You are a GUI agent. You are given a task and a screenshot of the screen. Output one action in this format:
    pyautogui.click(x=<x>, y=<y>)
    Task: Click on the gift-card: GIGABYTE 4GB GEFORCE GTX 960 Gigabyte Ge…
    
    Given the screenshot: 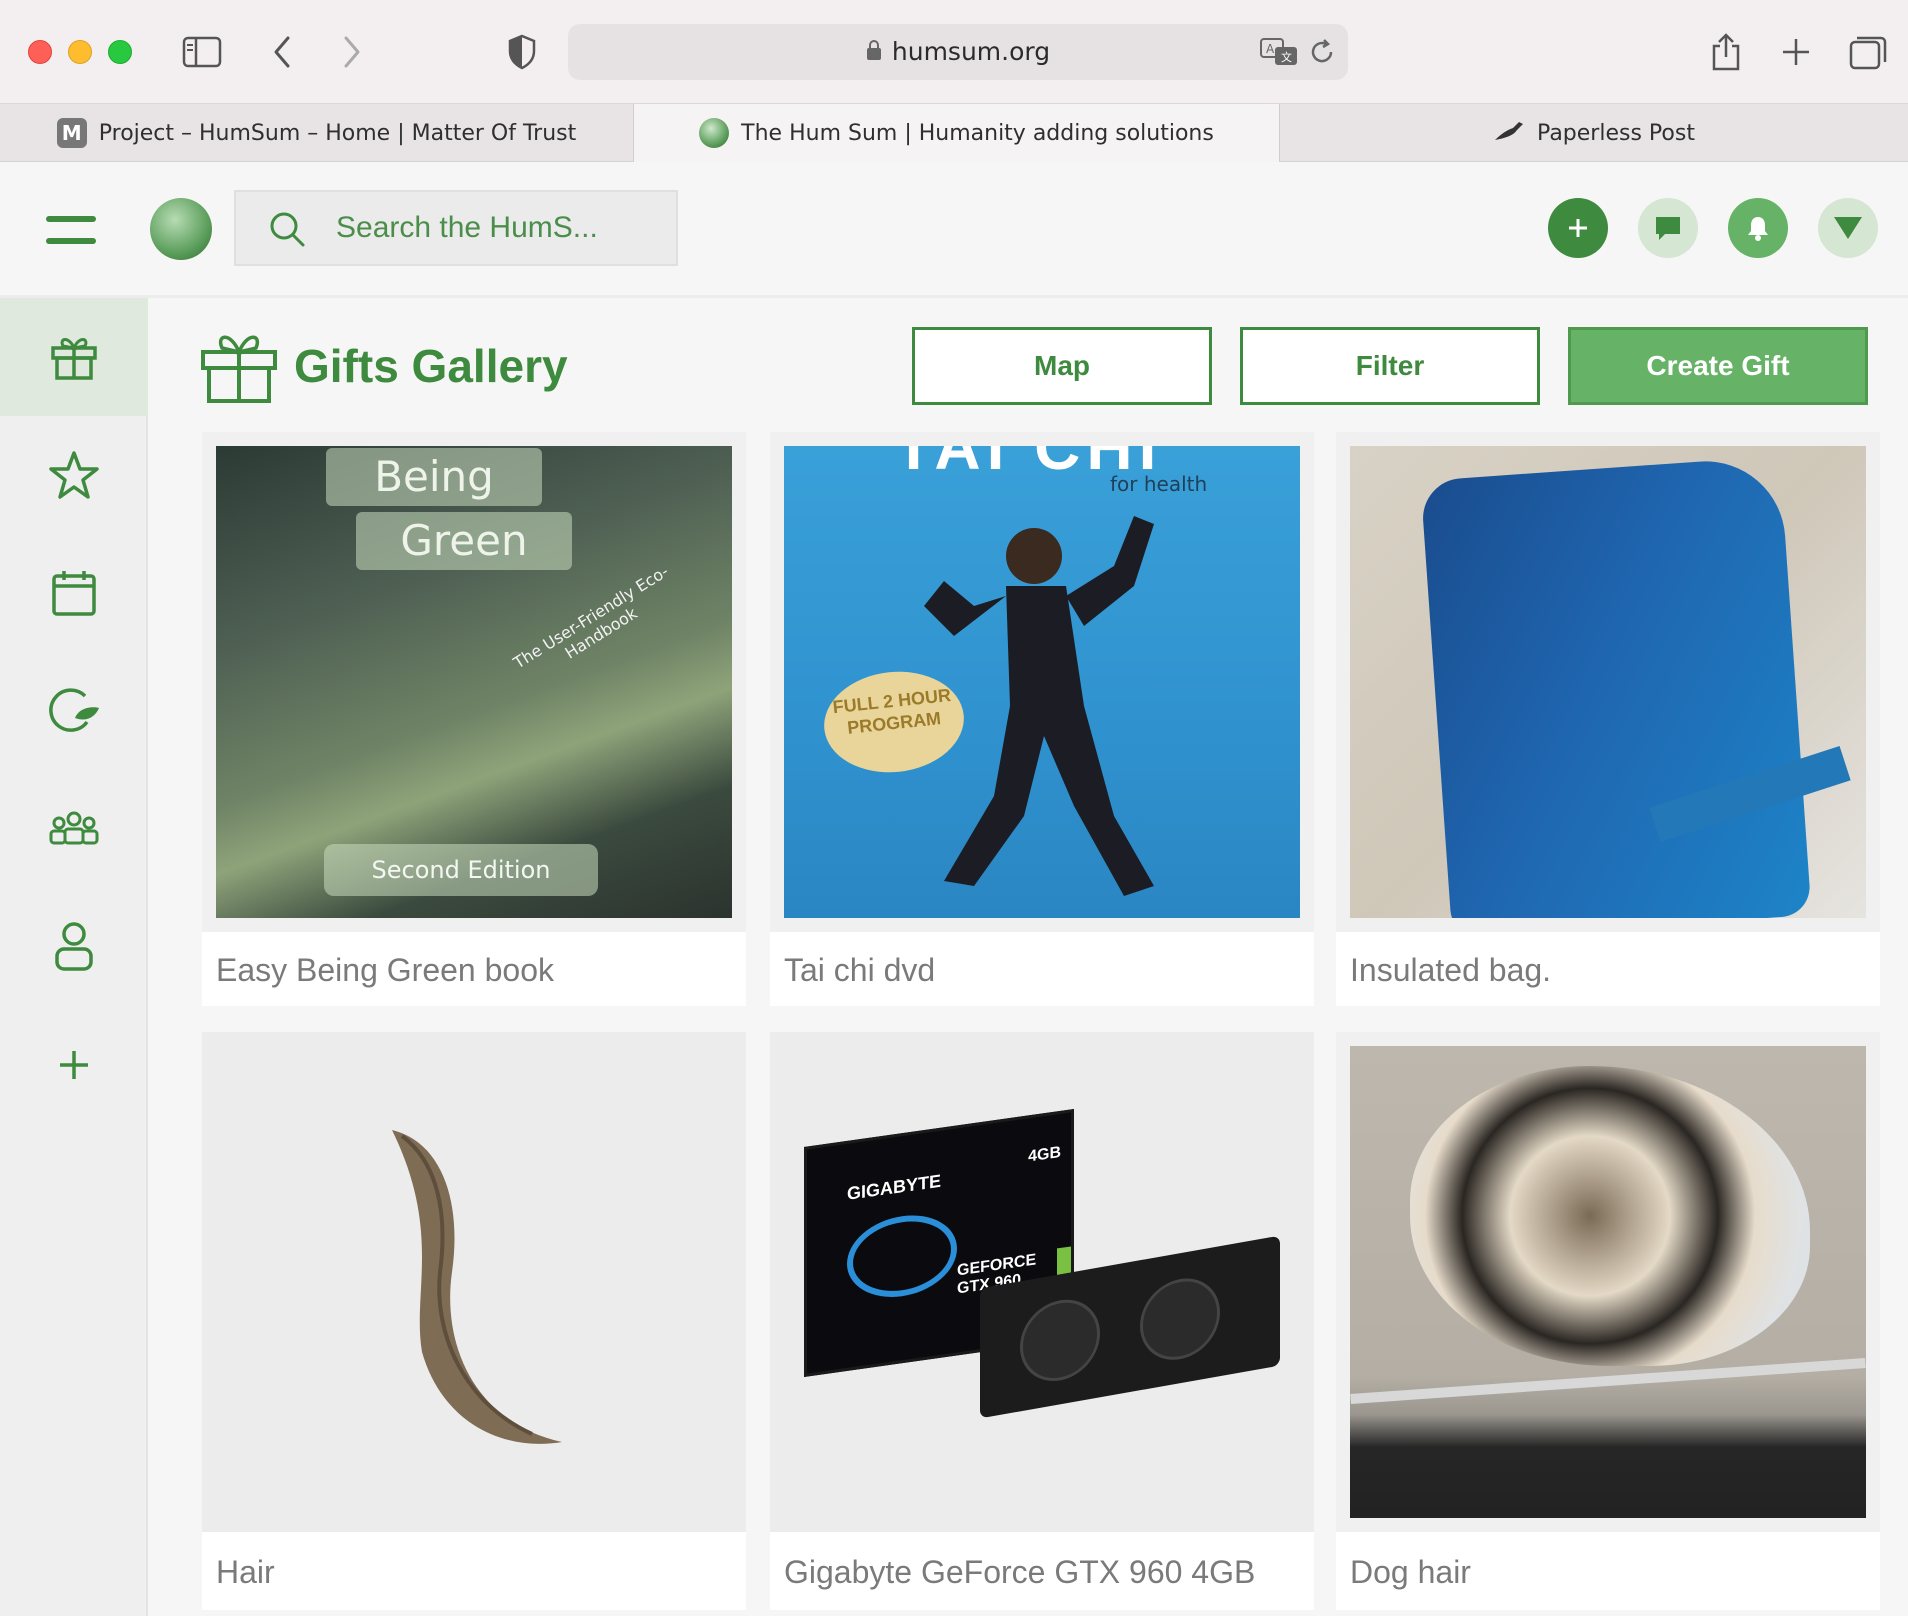 What is the action you would take?
    pyautogui.click(x=1042, y=1321)
    